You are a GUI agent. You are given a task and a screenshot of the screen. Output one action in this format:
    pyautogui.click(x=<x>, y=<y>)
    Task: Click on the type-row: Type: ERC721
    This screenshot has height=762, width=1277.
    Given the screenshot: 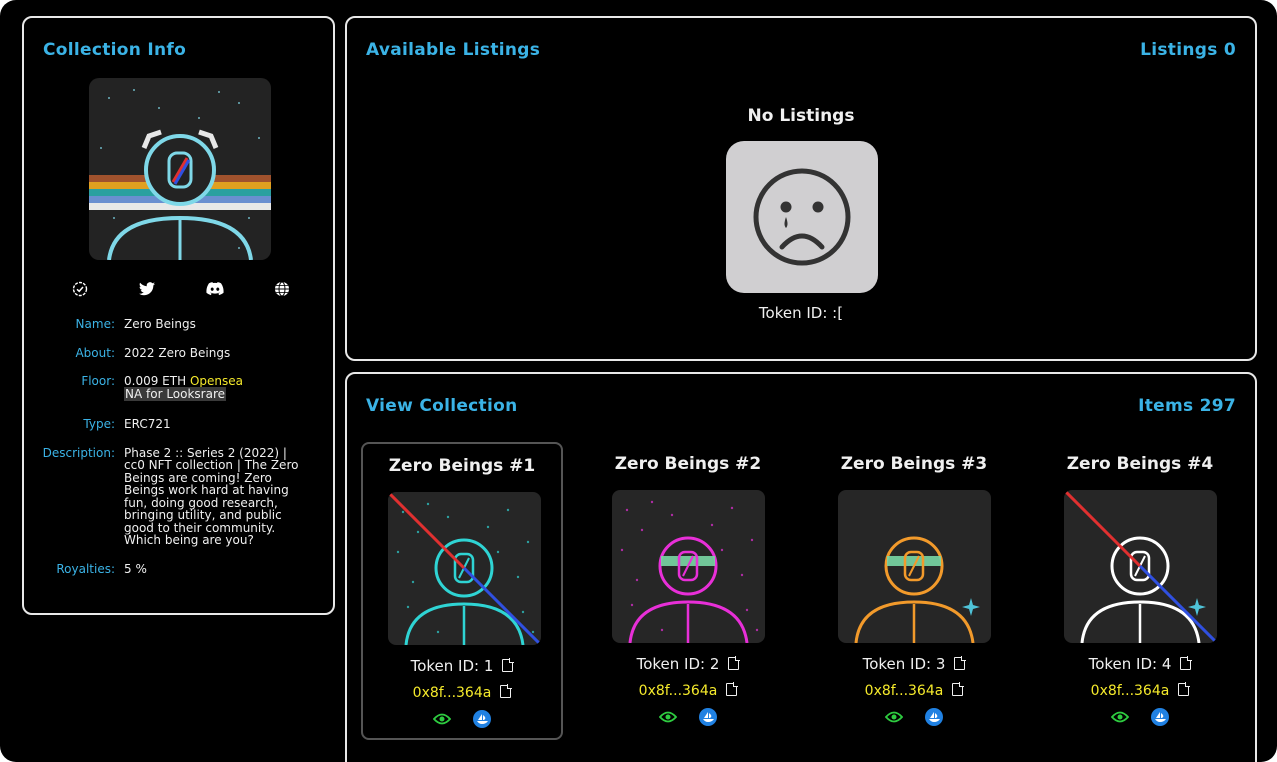 What is the action you would take?
    pyautogui.click(x=180, y=424)
    